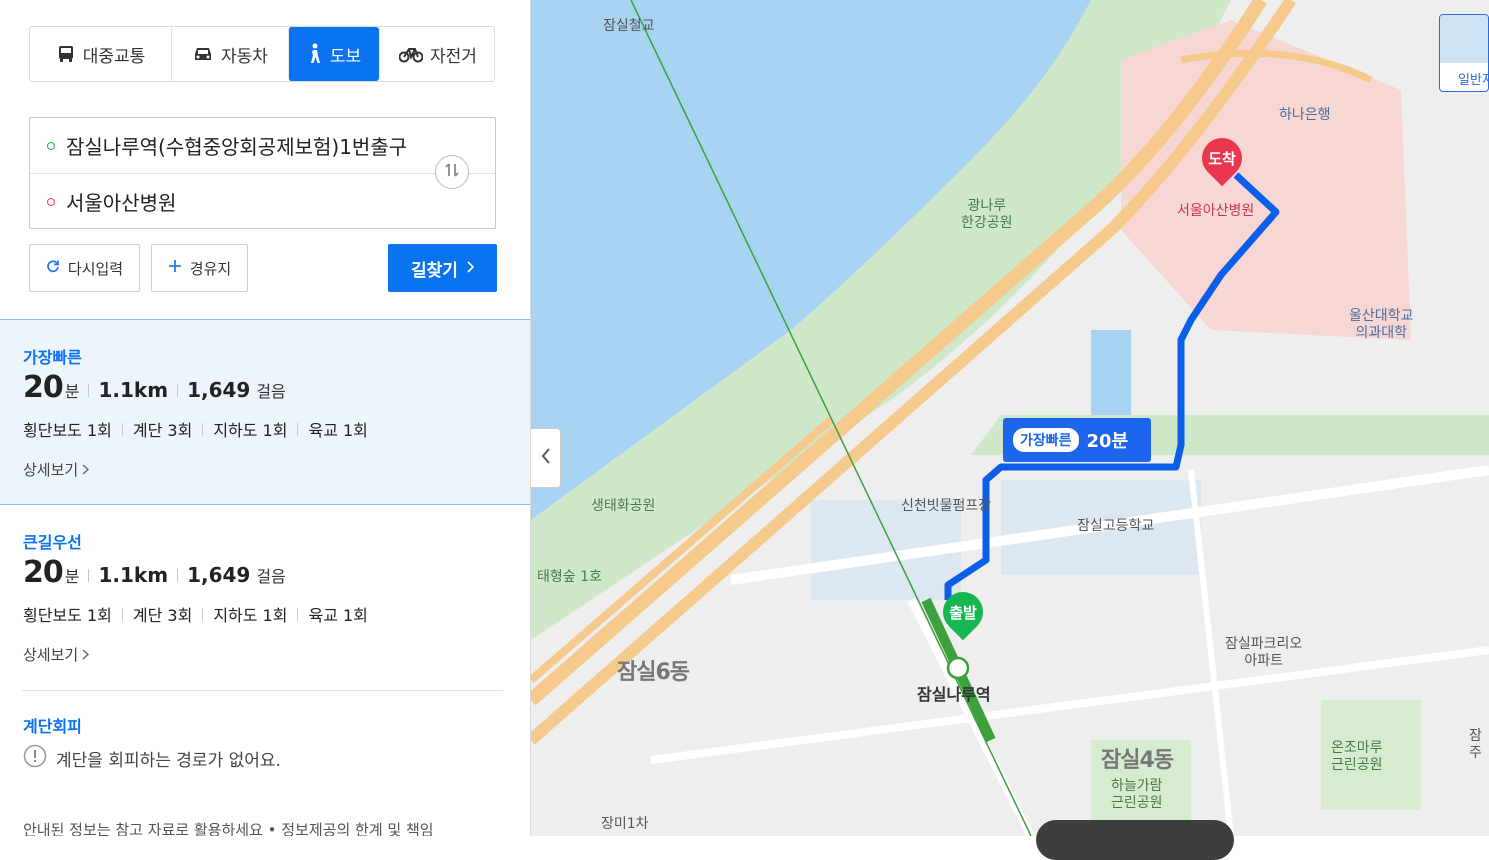 The height and width of the screenshot is (860, 1489). Describe the element at coordinates (625, 824) in the screenshot. I see `map-label-apartment2: 장미1차` at that location.